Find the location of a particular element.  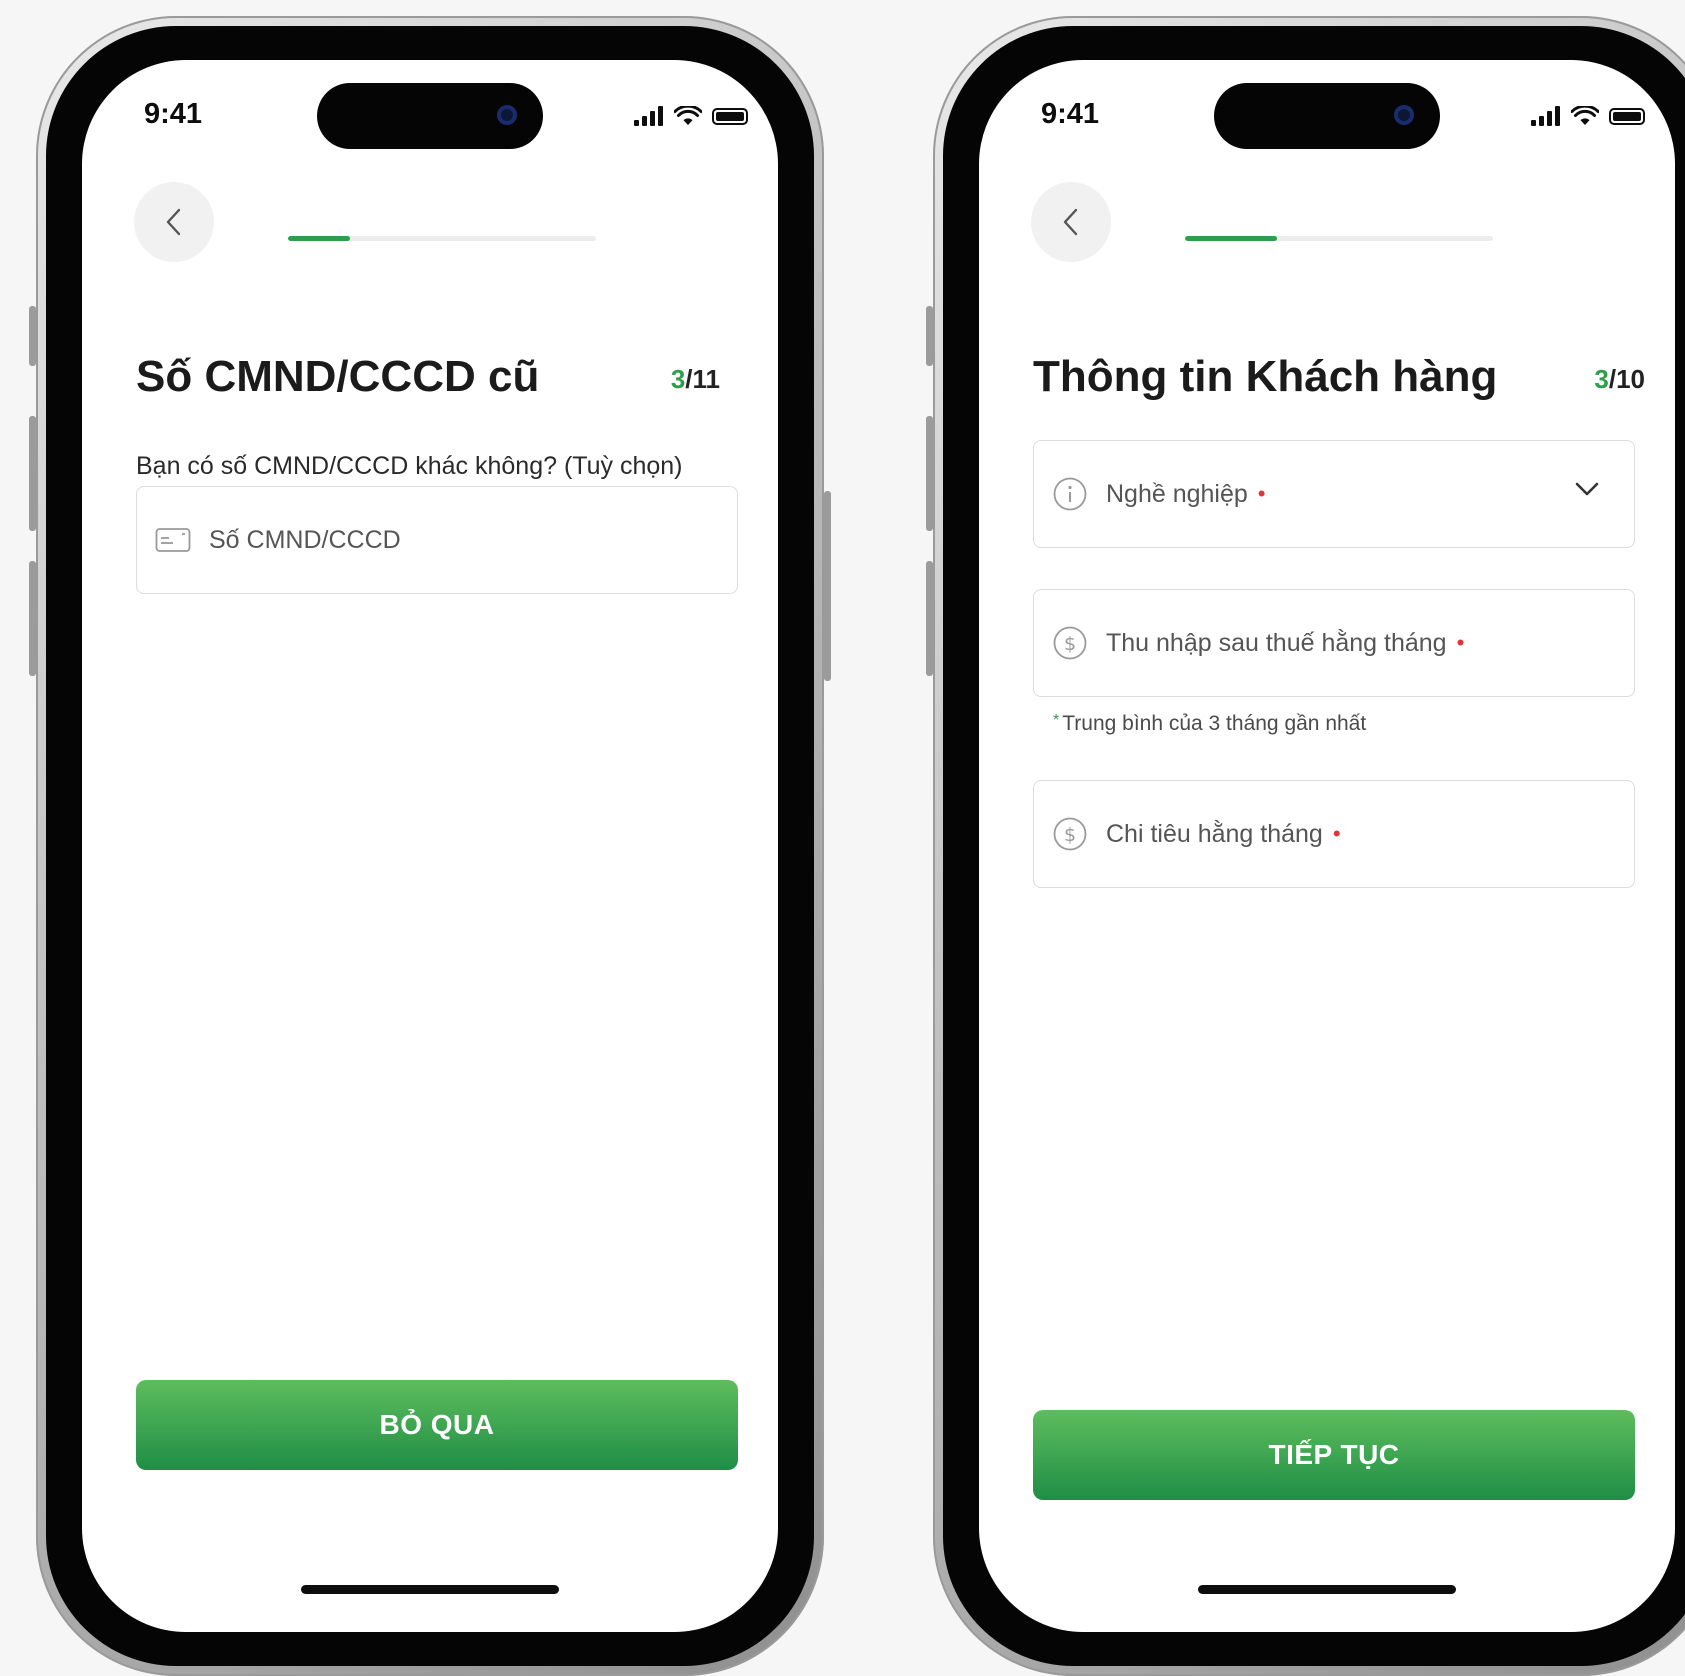

page-title: Thông tin Khách hàng is located at coordinates (1265, 376).